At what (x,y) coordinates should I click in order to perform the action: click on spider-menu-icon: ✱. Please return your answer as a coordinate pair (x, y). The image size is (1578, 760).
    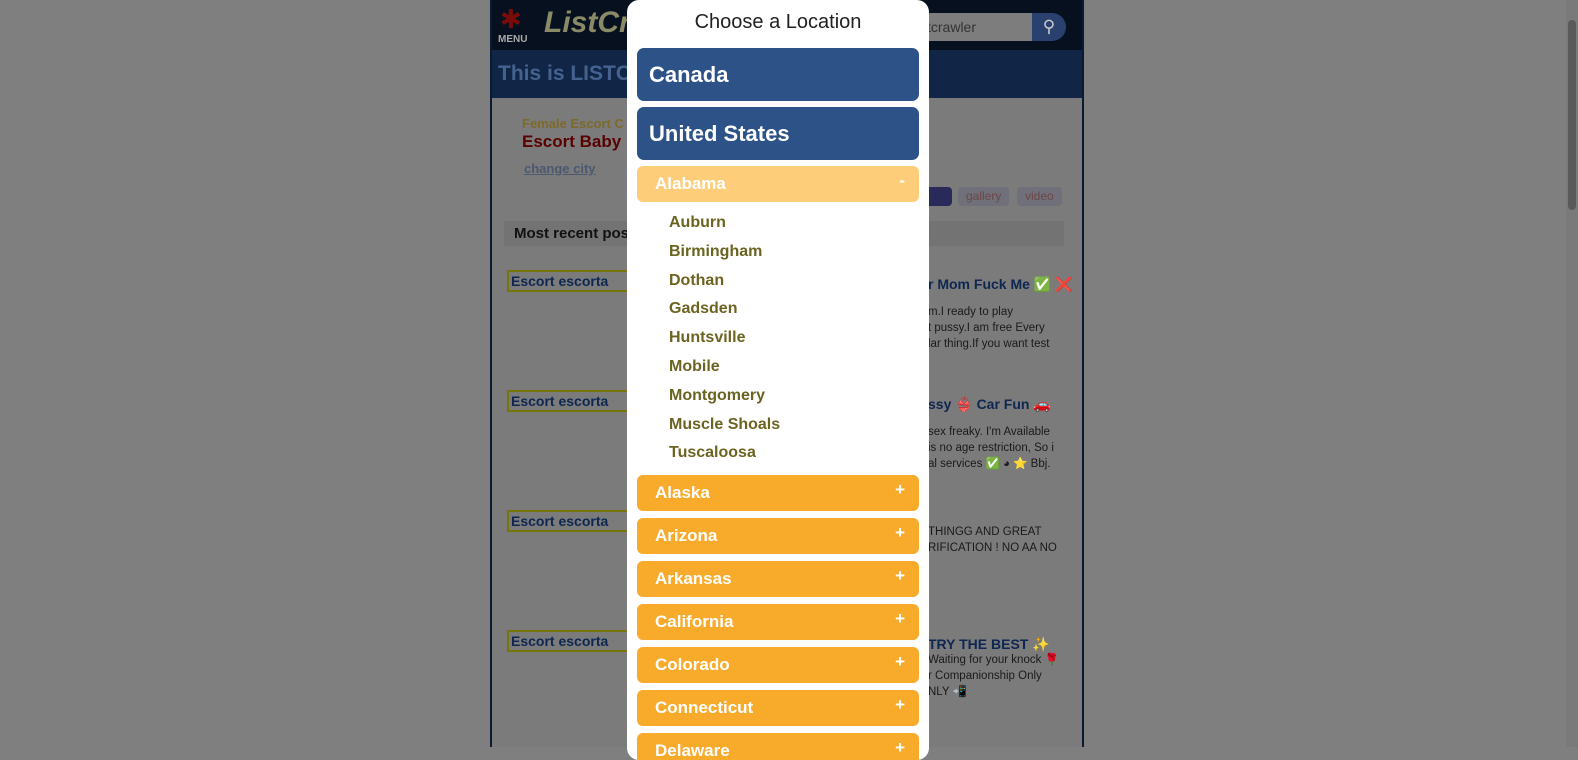
    Looking at the image, I should click on (511, 19).